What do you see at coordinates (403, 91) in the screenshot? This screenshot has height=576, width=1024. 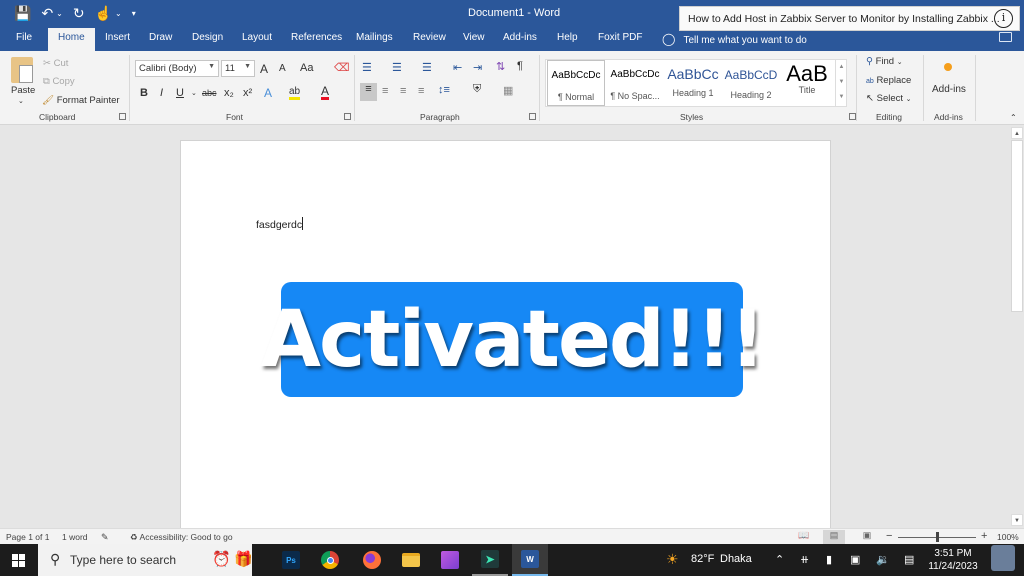 I see `align-right-icon: ≡` at bounding box center [403, 91].